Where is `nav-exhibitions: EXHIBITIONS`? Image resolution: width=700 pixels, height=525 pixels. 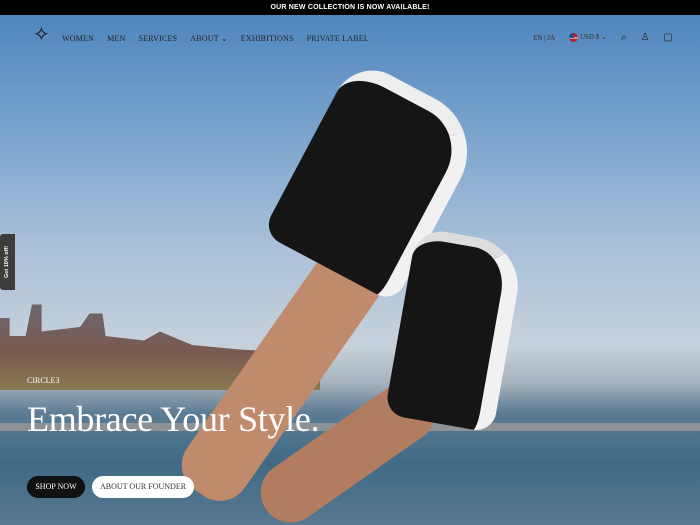 nav-exhibitions: EXHIBITIONS is located at coordinates (267, 38).